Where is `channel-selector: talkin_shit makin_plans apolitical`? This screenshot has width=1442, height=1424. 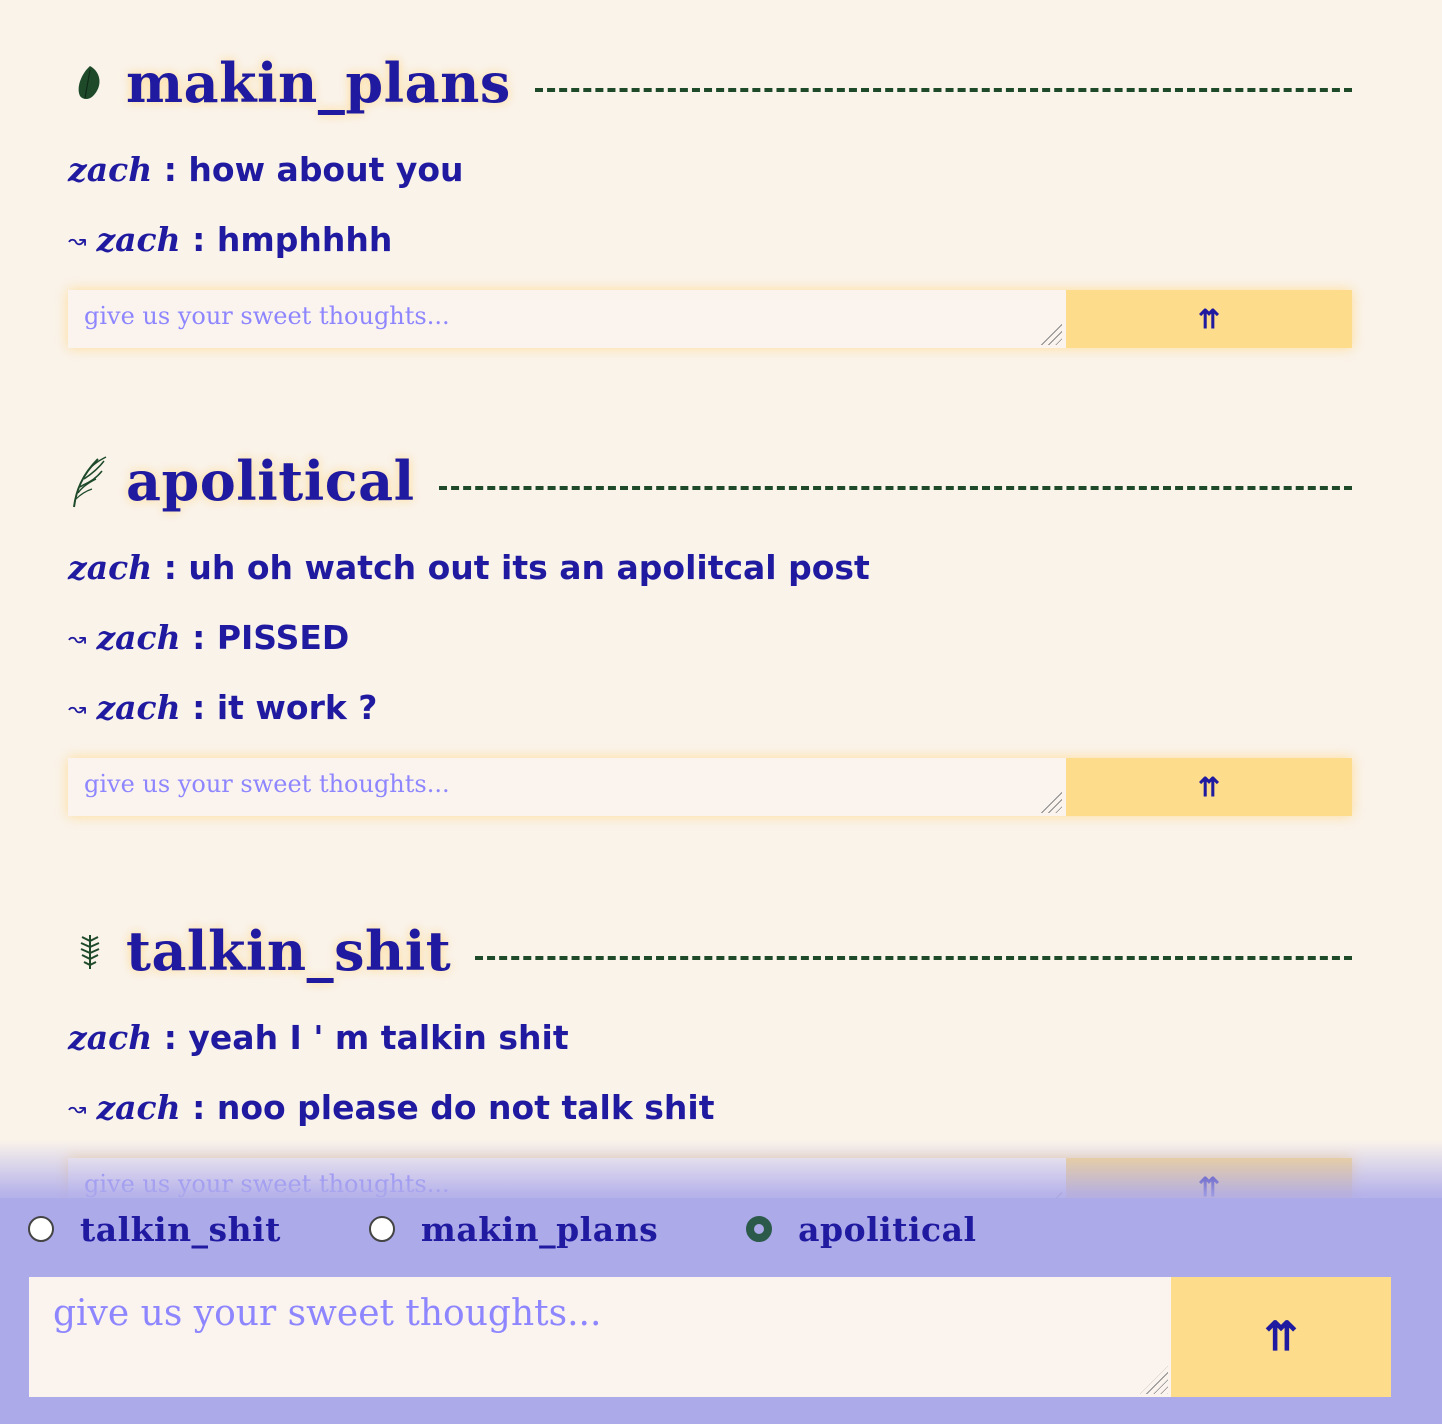 channel-selector: talkin_shit makin_plans apolitical is located at coordinates (546, 1229).